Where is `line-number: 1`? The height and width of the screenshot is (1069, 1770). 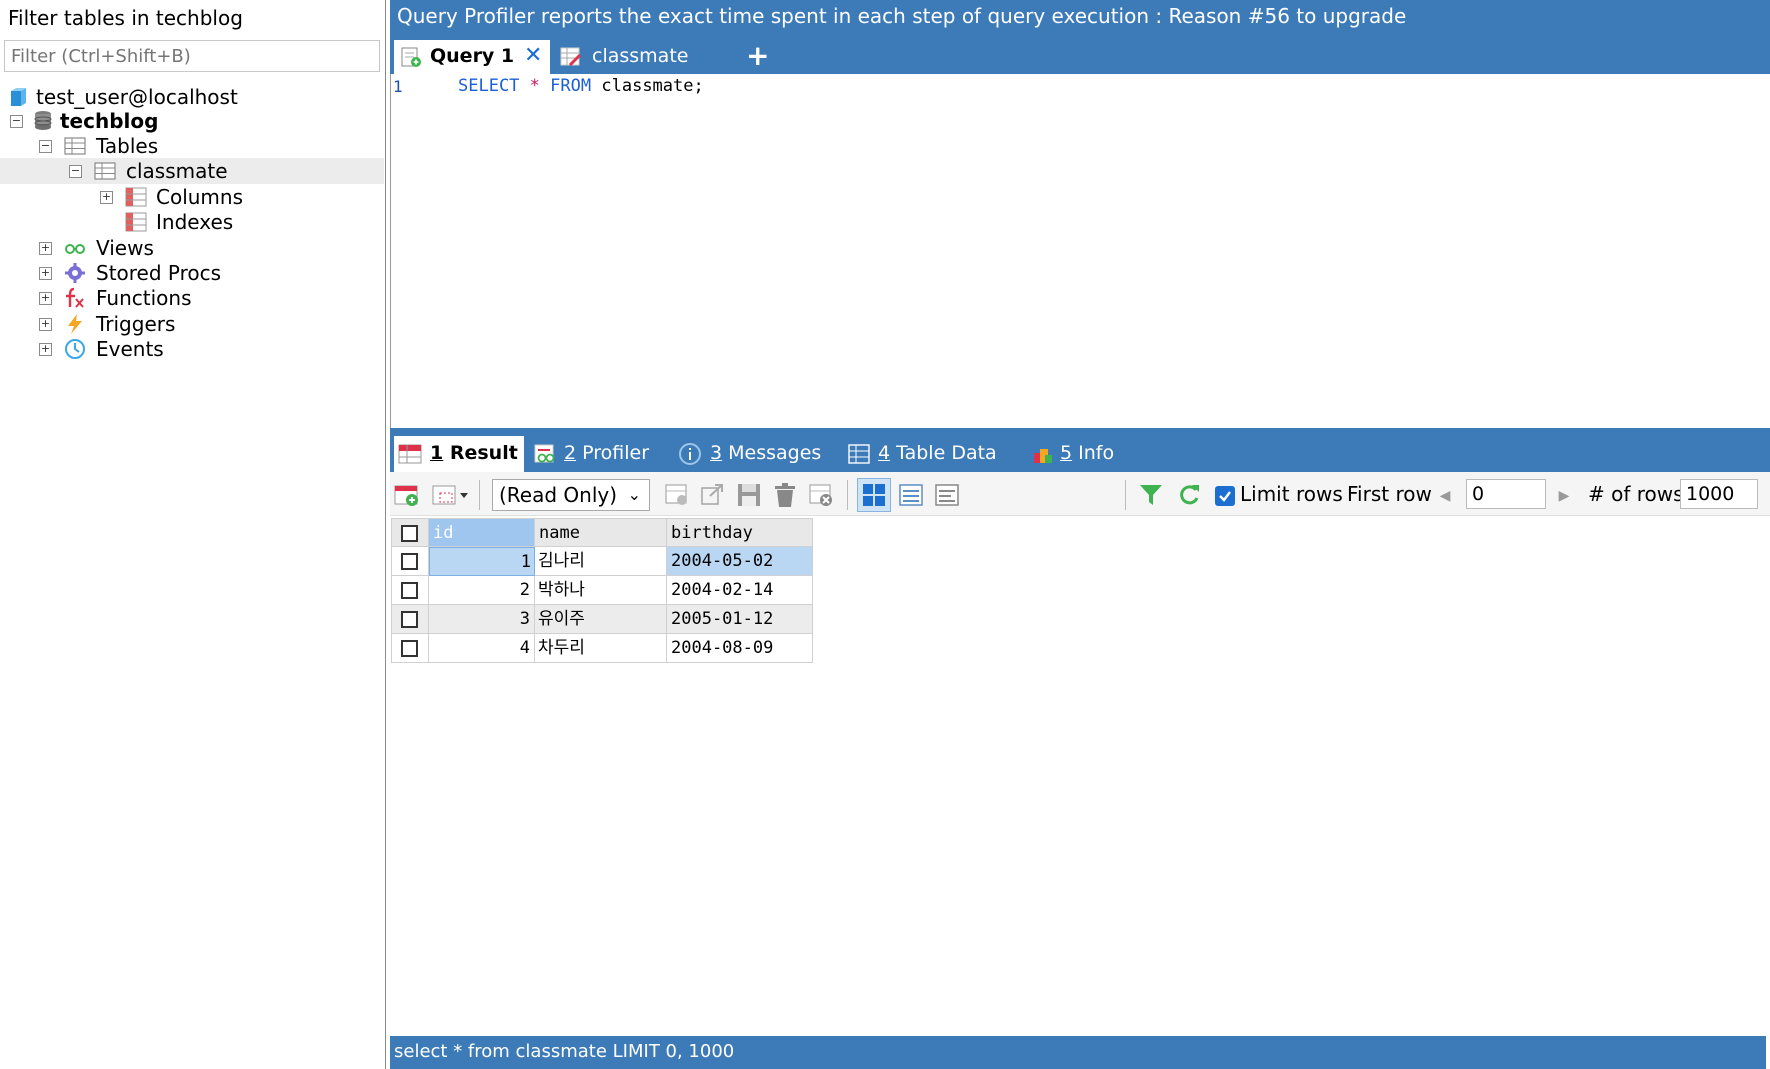 line-number: 1 is located at coordinates (398, 86).